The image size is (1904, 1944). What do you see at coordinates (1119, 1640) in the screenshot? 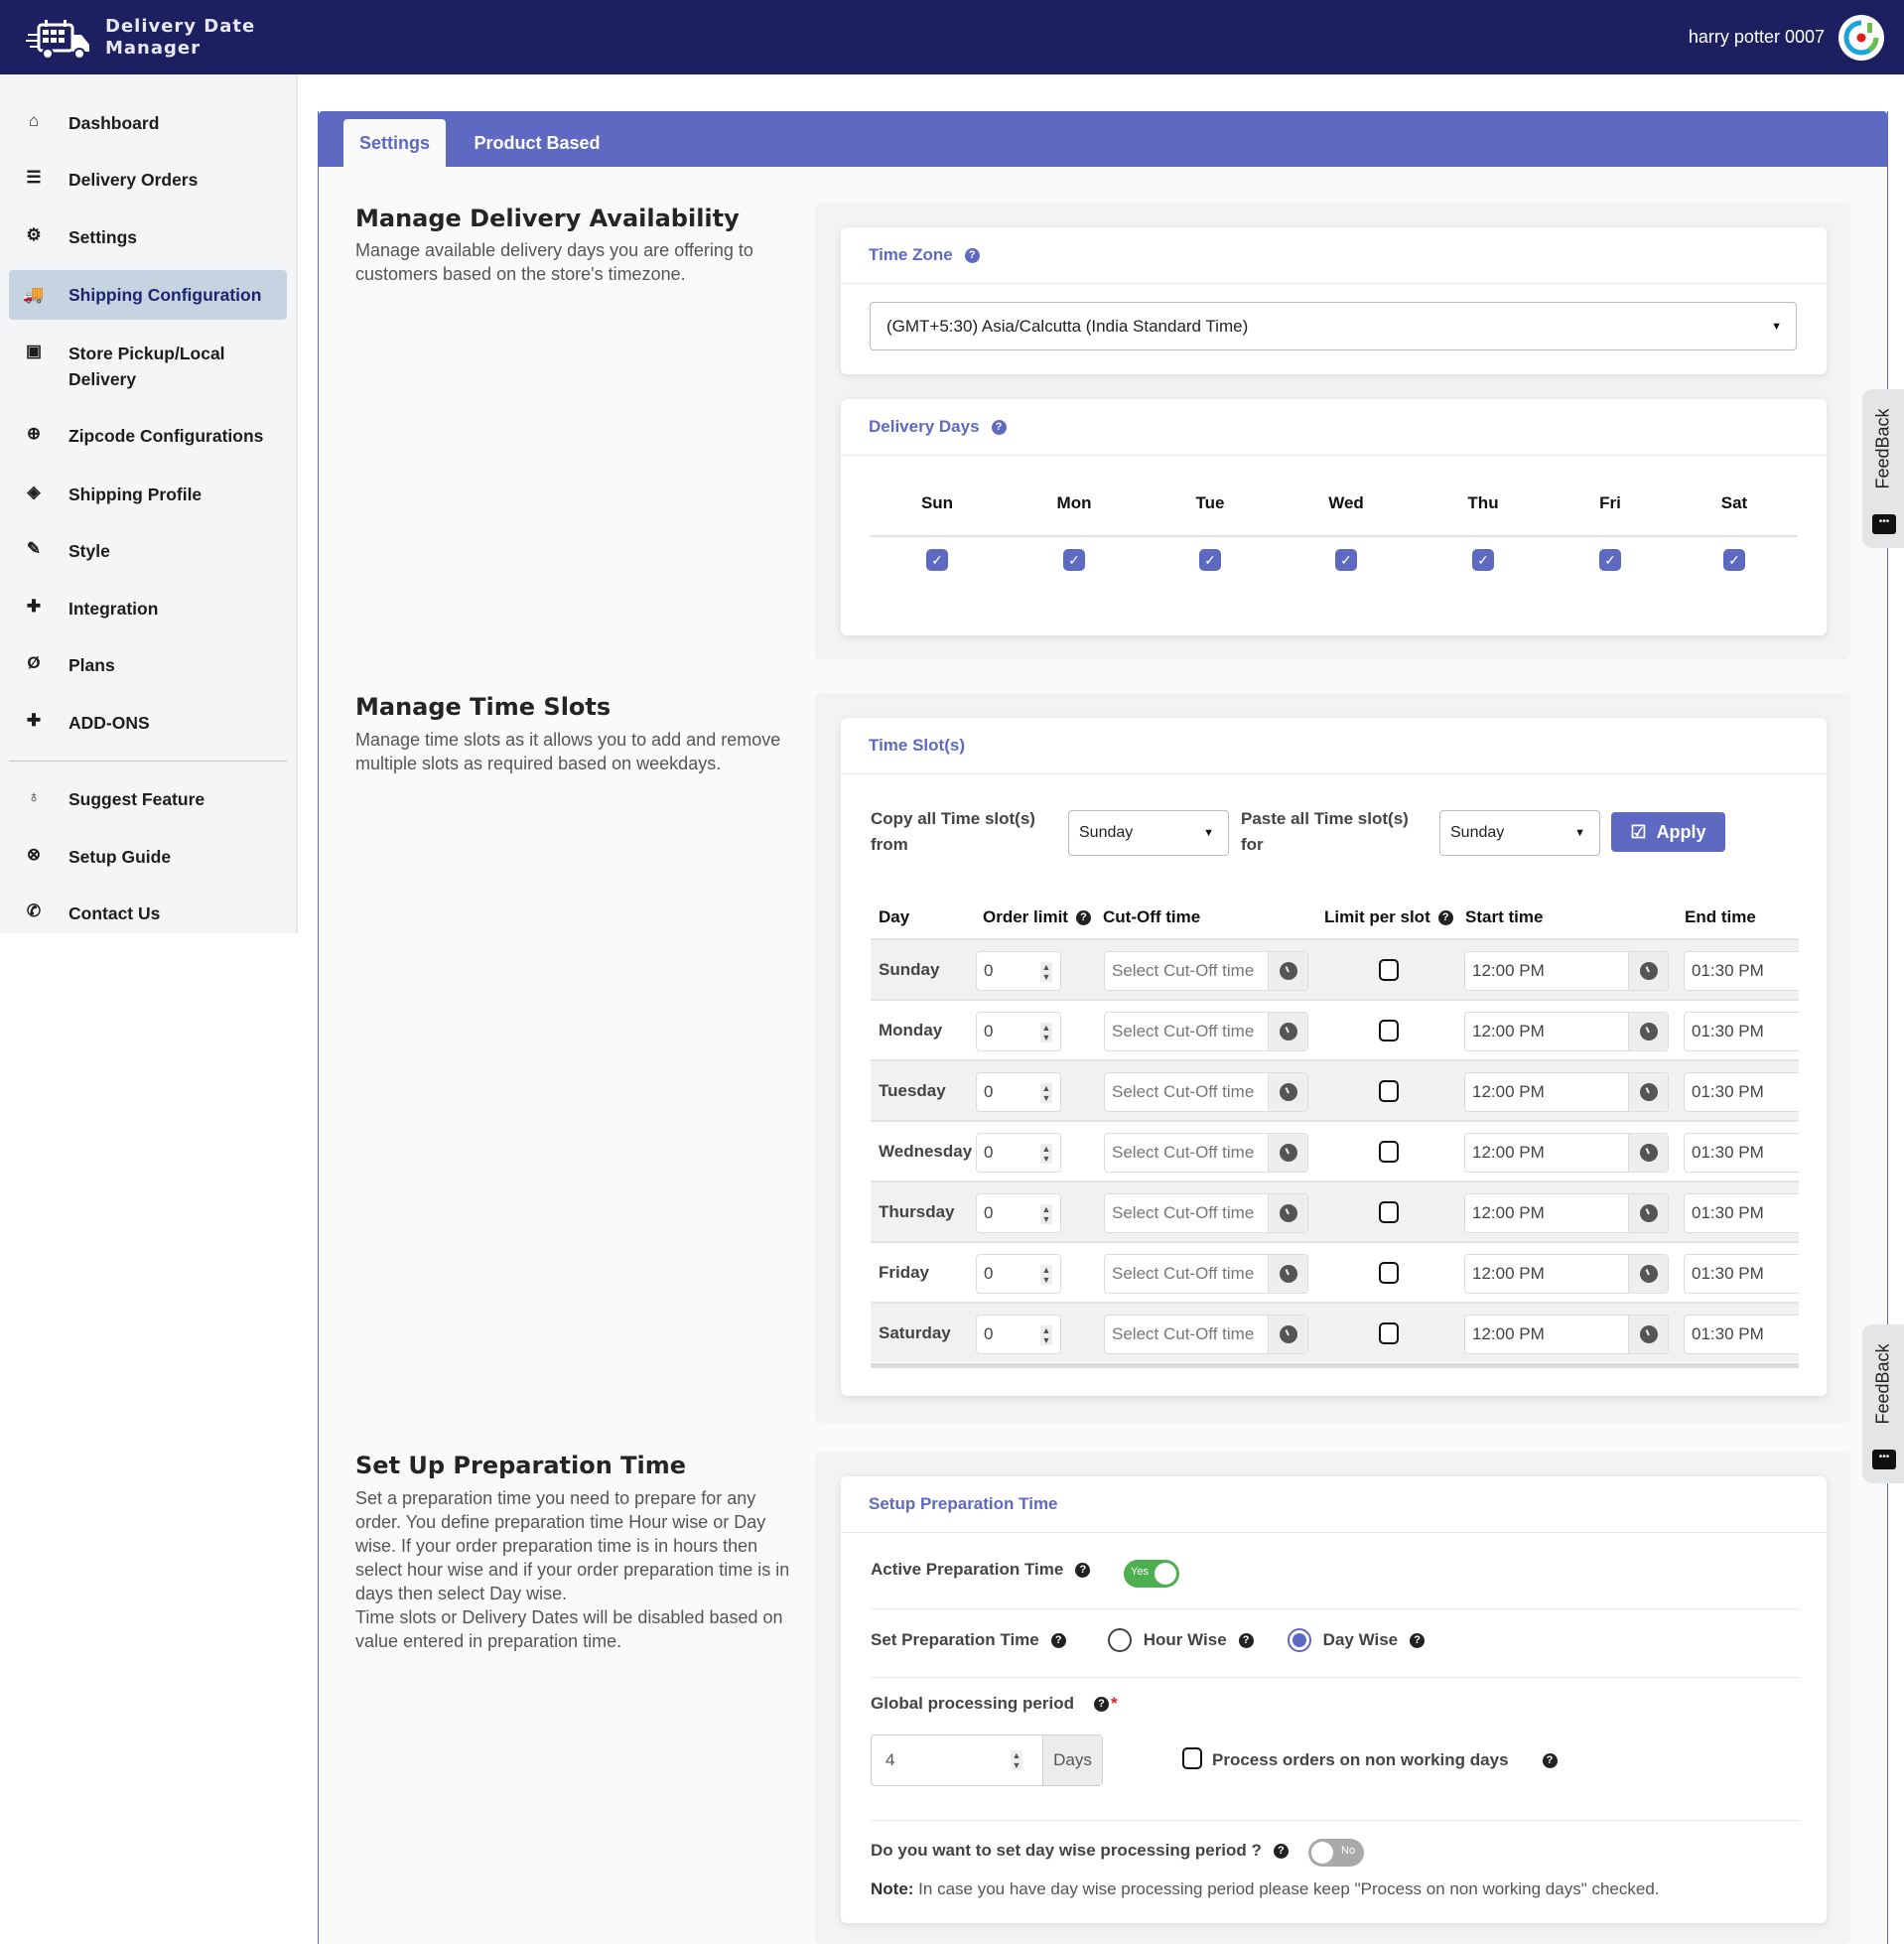
I see `hour-wise-radio` at bounding box center [1119, 1640].